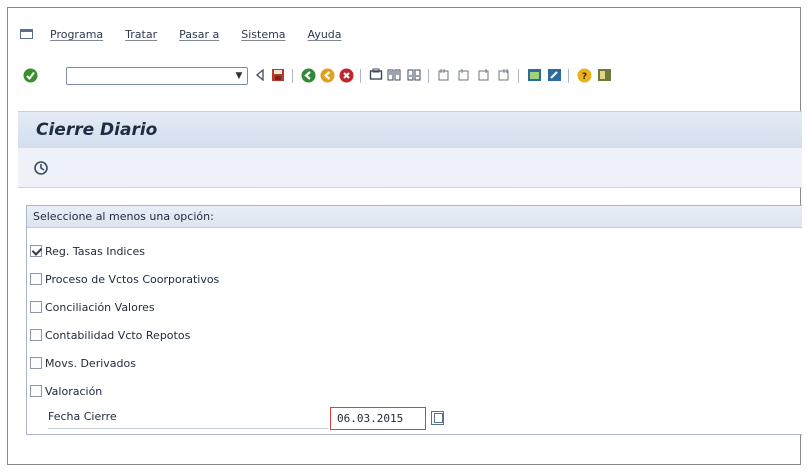 This screenshot has height=472, width=807. Describe the element at coordinates (199, 34) in the screenshot. I see `menu-pasar-a: Pasar a` at that location.